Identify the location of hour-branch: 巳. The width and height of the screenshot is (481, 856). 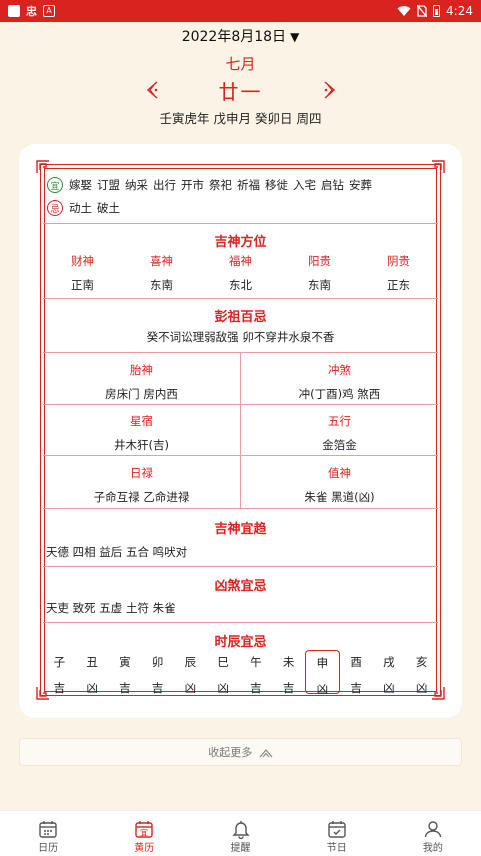
(223, 662).